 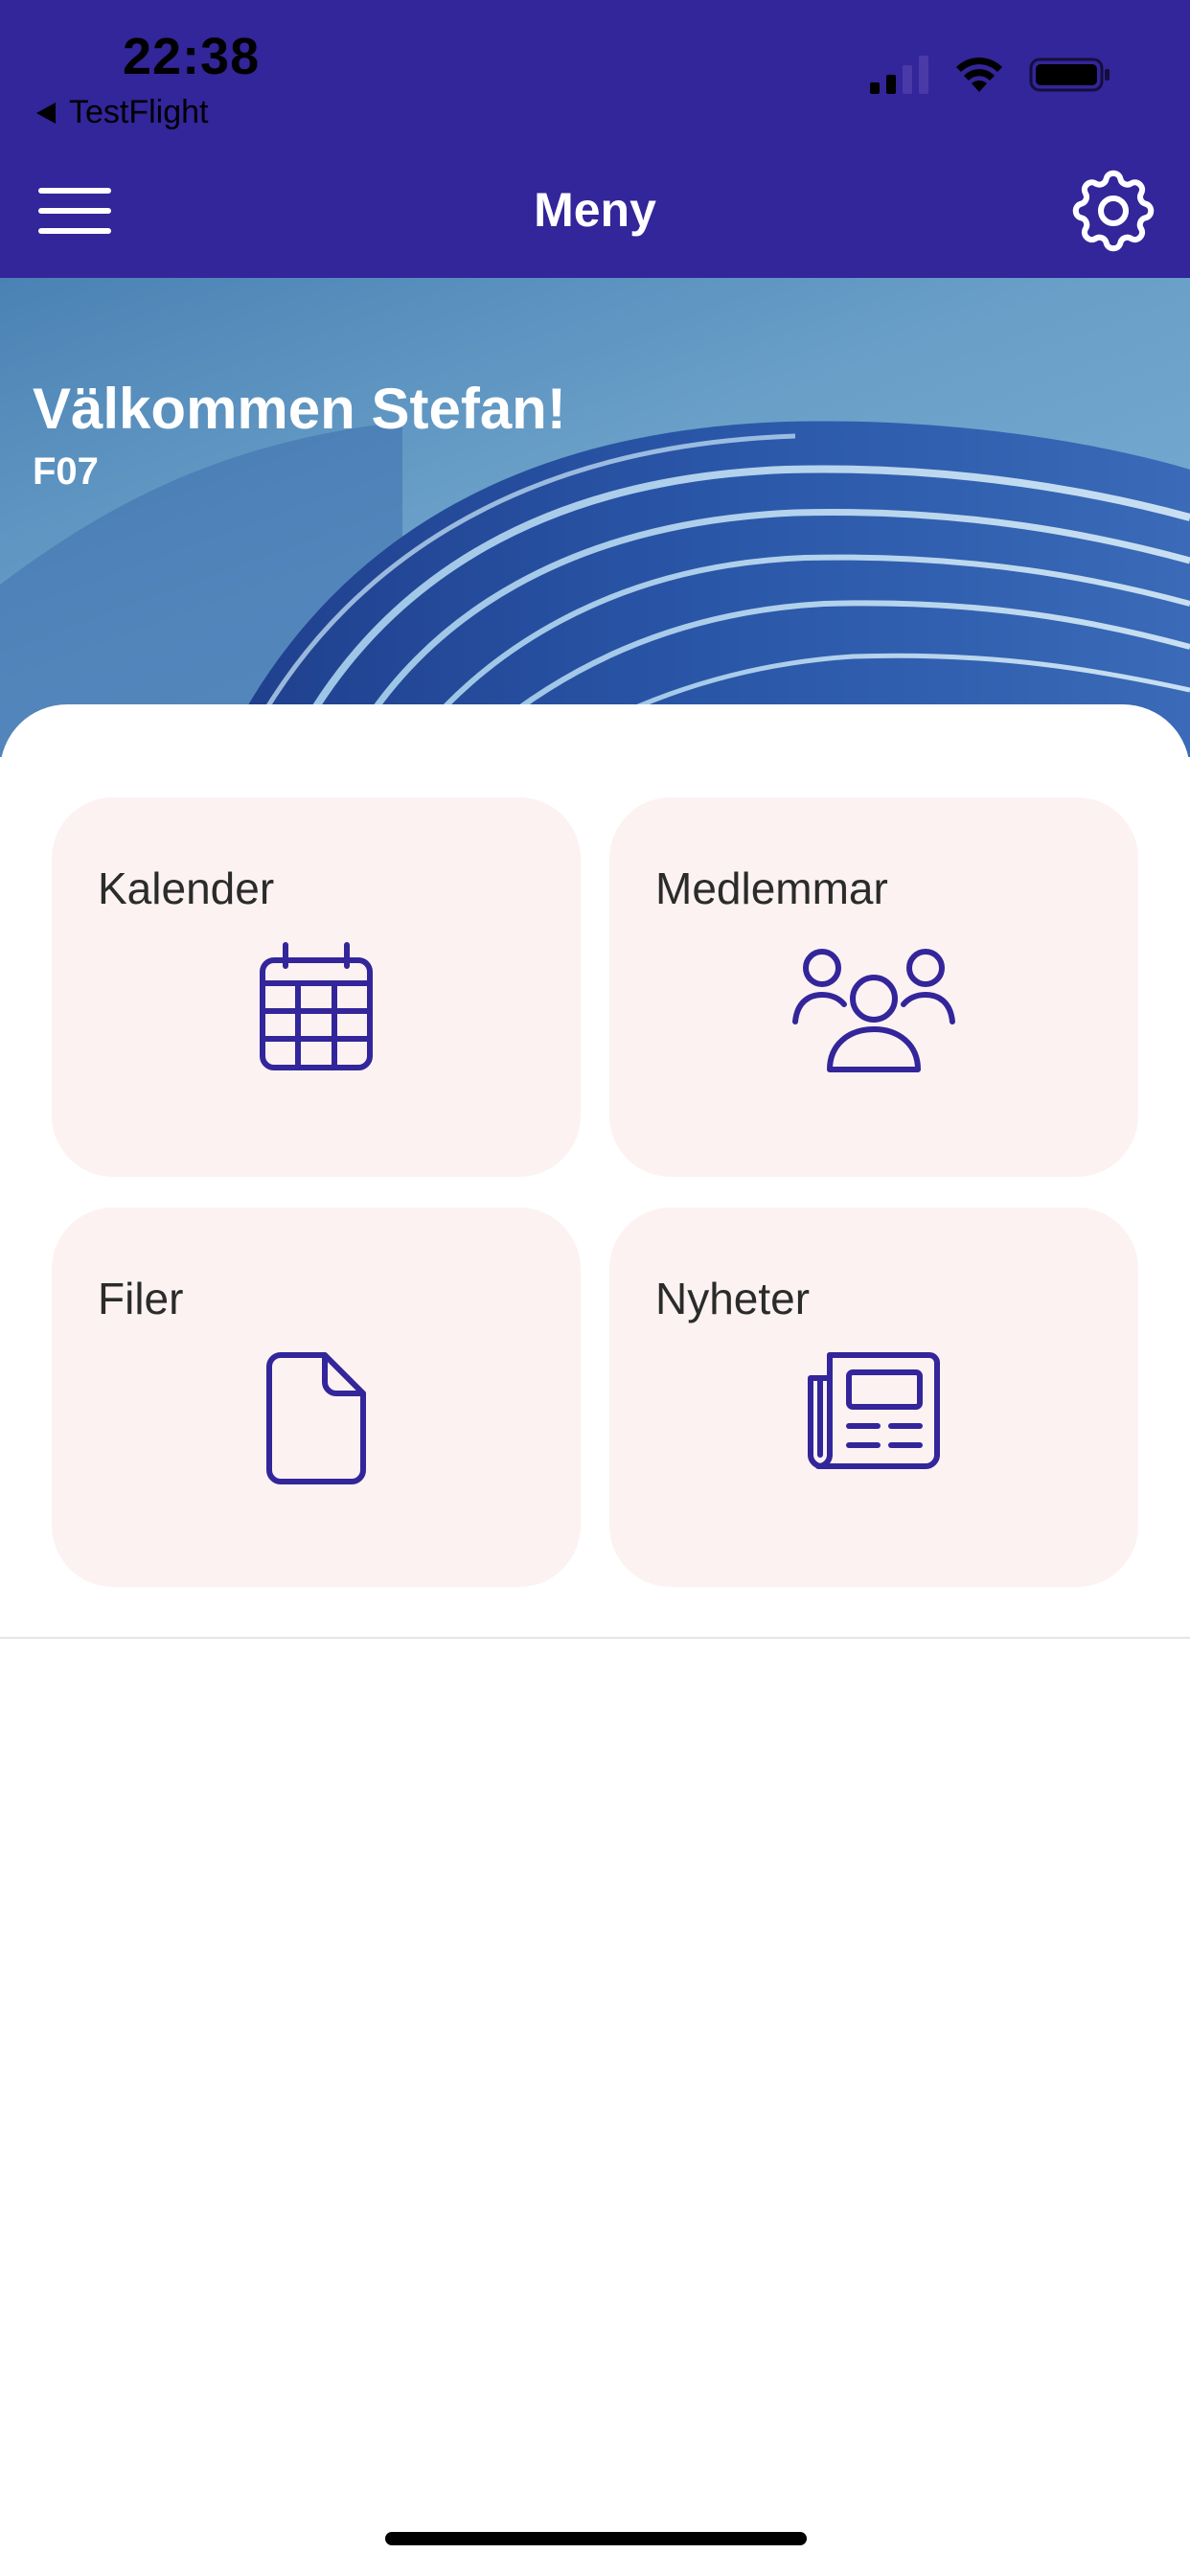 What do you see at coordinates (139, 112) in the screenshot?
I see `back-app-label: TestFlight` at bounding box center [139, 112].